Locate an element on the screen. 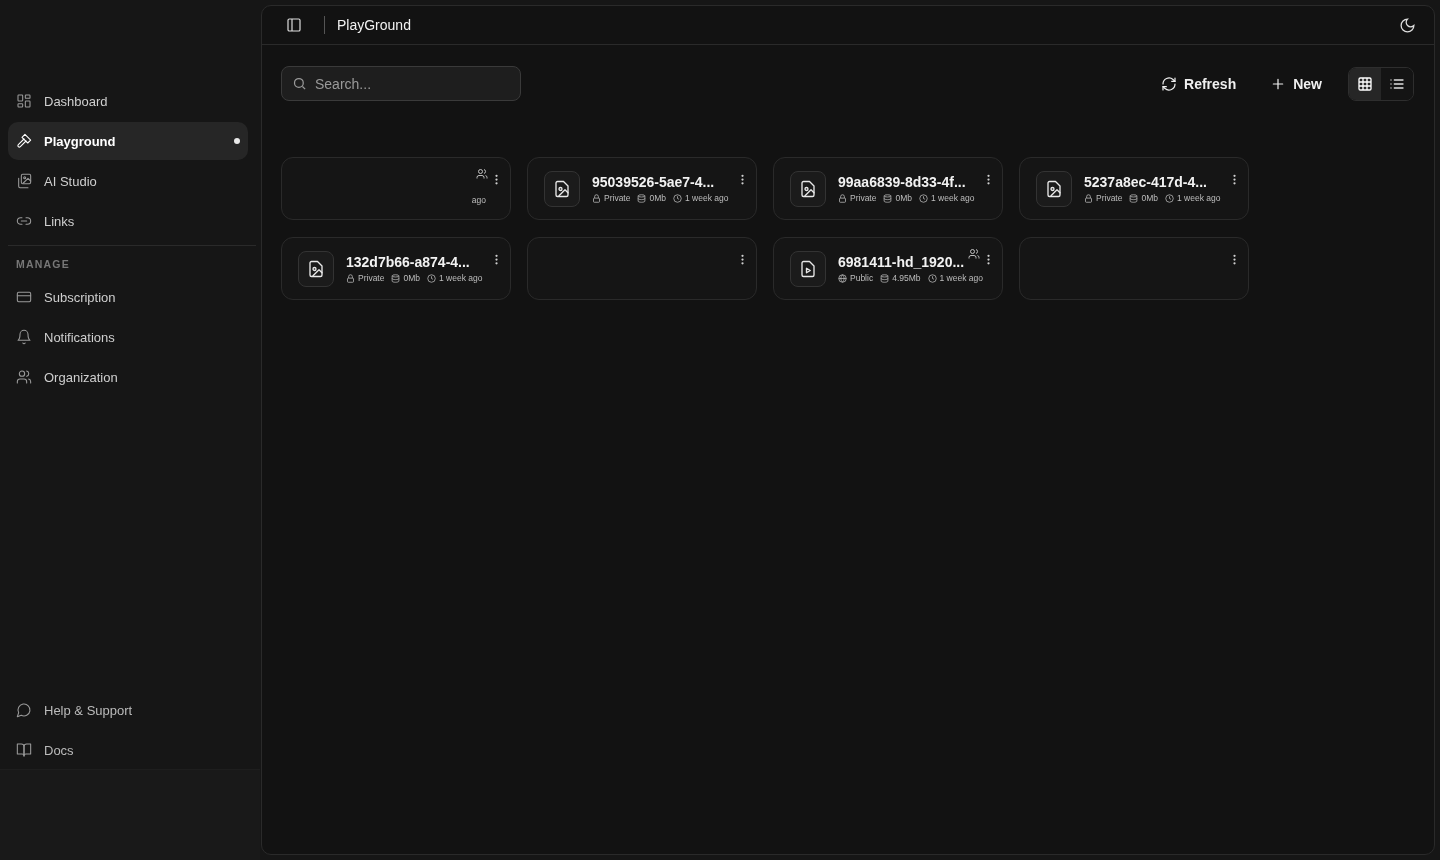 The height and width of the screenshot is (860, 1440). file-card: ago is located at coordinates (396, 188).